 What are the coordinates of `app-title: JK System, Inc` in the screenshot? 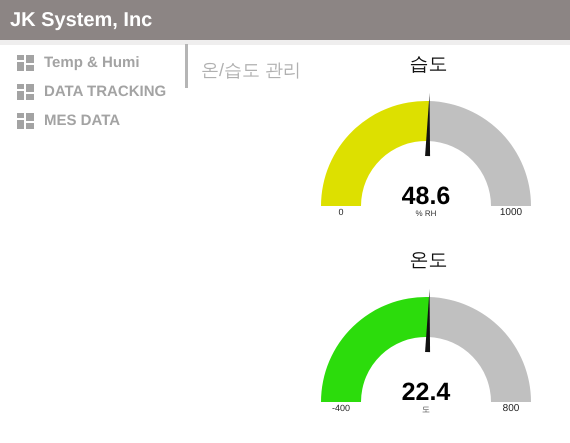 It's located at (81, 20).